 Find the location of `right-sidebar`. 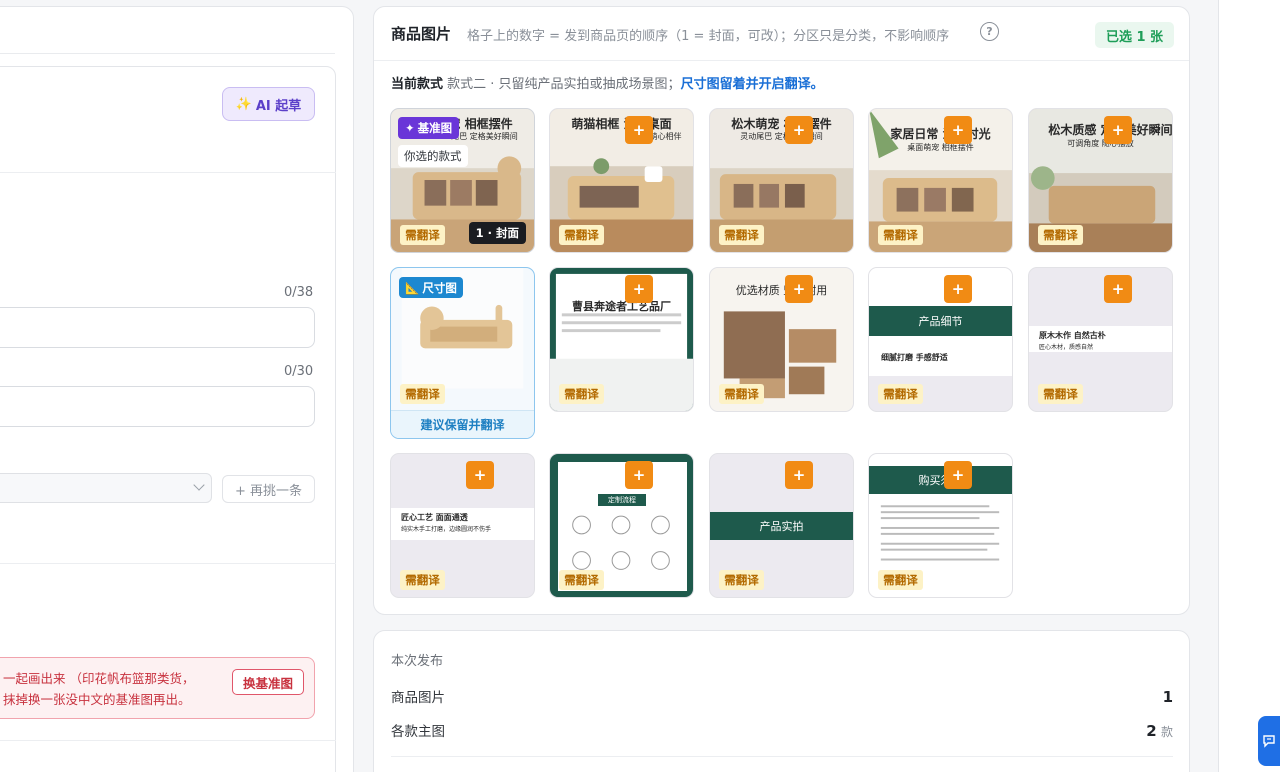

right-sidebar is located at coordinates (1249, 386).